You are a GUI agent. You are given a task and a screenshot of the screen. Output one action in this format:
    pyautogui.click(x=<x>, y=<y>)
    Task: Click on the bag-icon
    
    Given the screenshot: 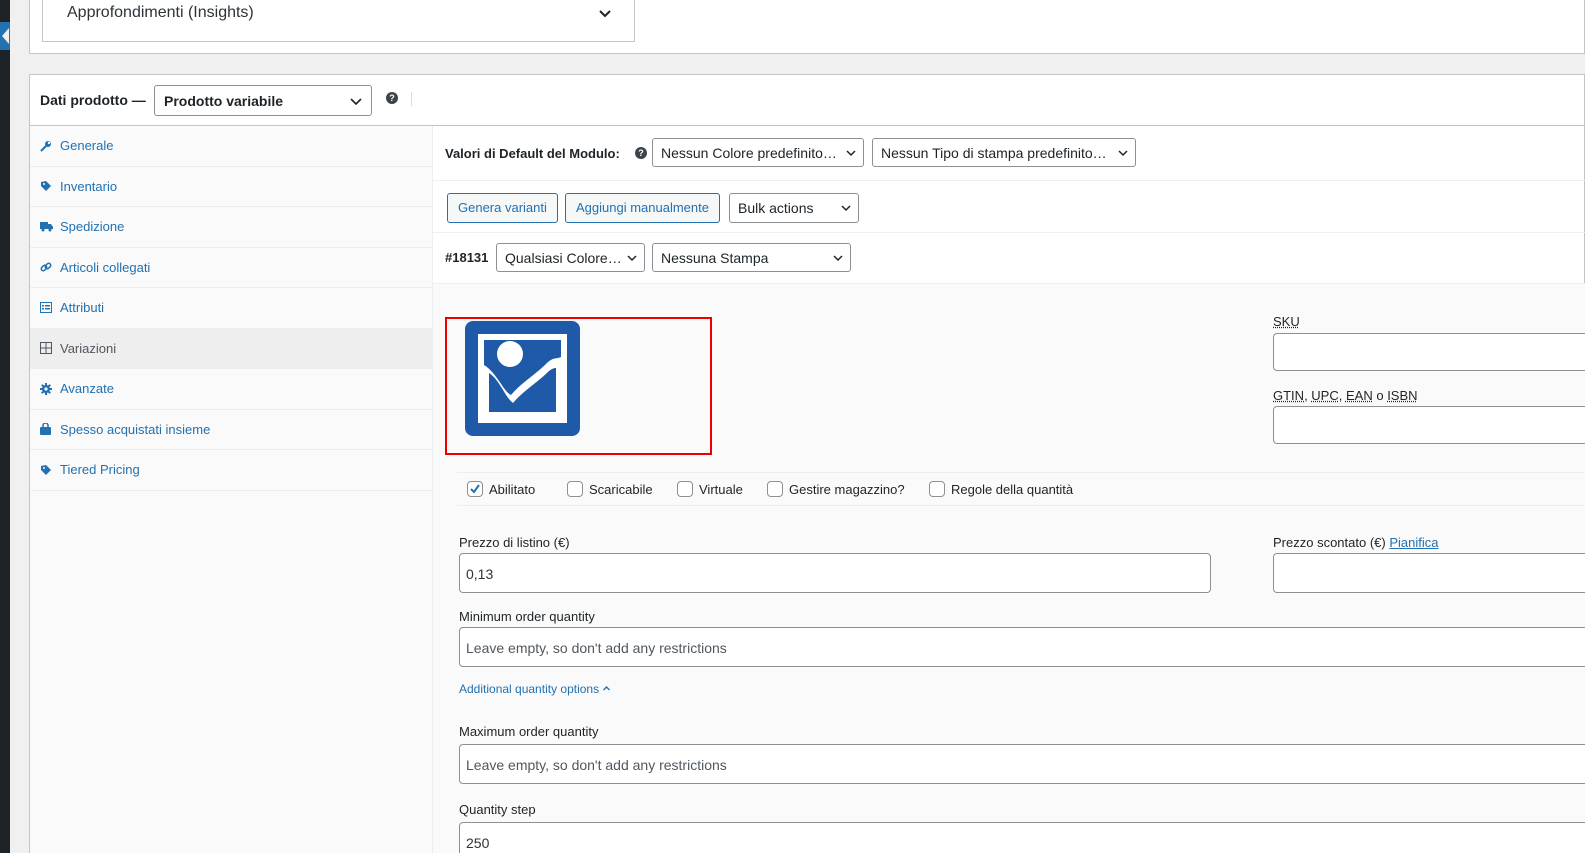 What is the action you would take?
    pyautogui.click(x=50, y=429)
    